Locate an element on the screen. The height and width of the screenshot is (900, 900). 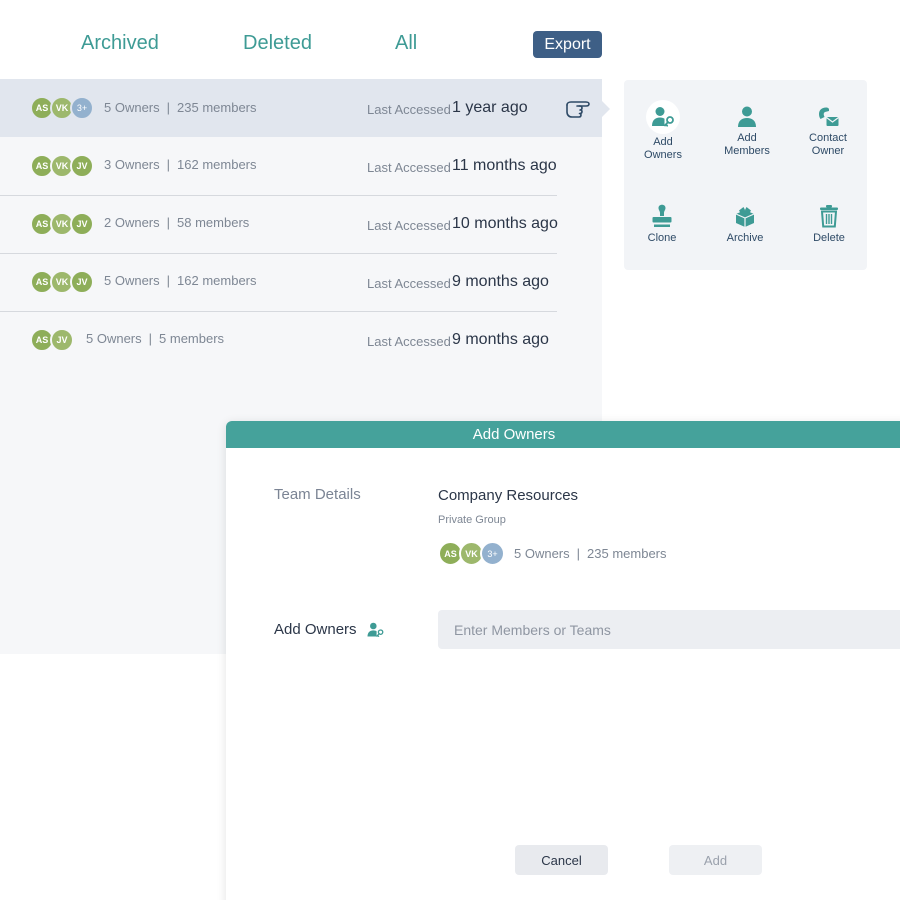
team-counts: 5 Owners | 235 members is located at coordinates (590, 553).